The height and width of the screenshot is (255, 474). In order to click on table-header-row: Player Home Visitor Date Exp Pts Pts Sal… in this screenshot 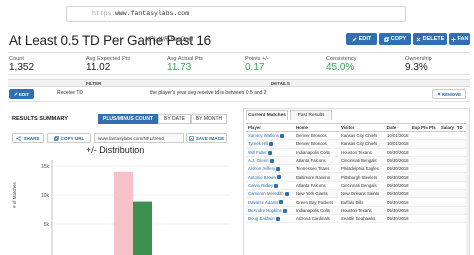, I will do `click(356, 127)`.